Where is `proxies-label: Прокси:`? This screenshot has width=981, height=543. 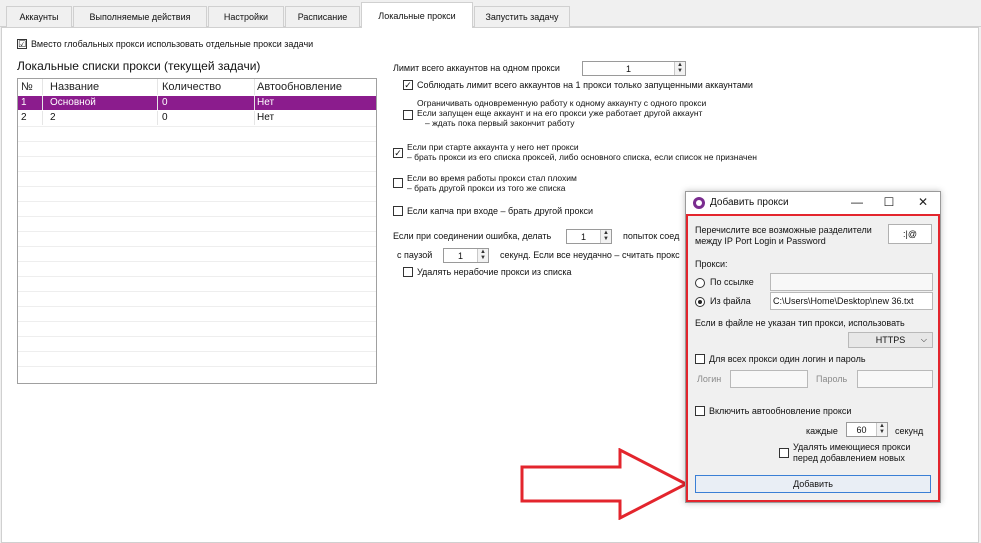
proxies-label: Прокси: is located at coordinates (711, 264).